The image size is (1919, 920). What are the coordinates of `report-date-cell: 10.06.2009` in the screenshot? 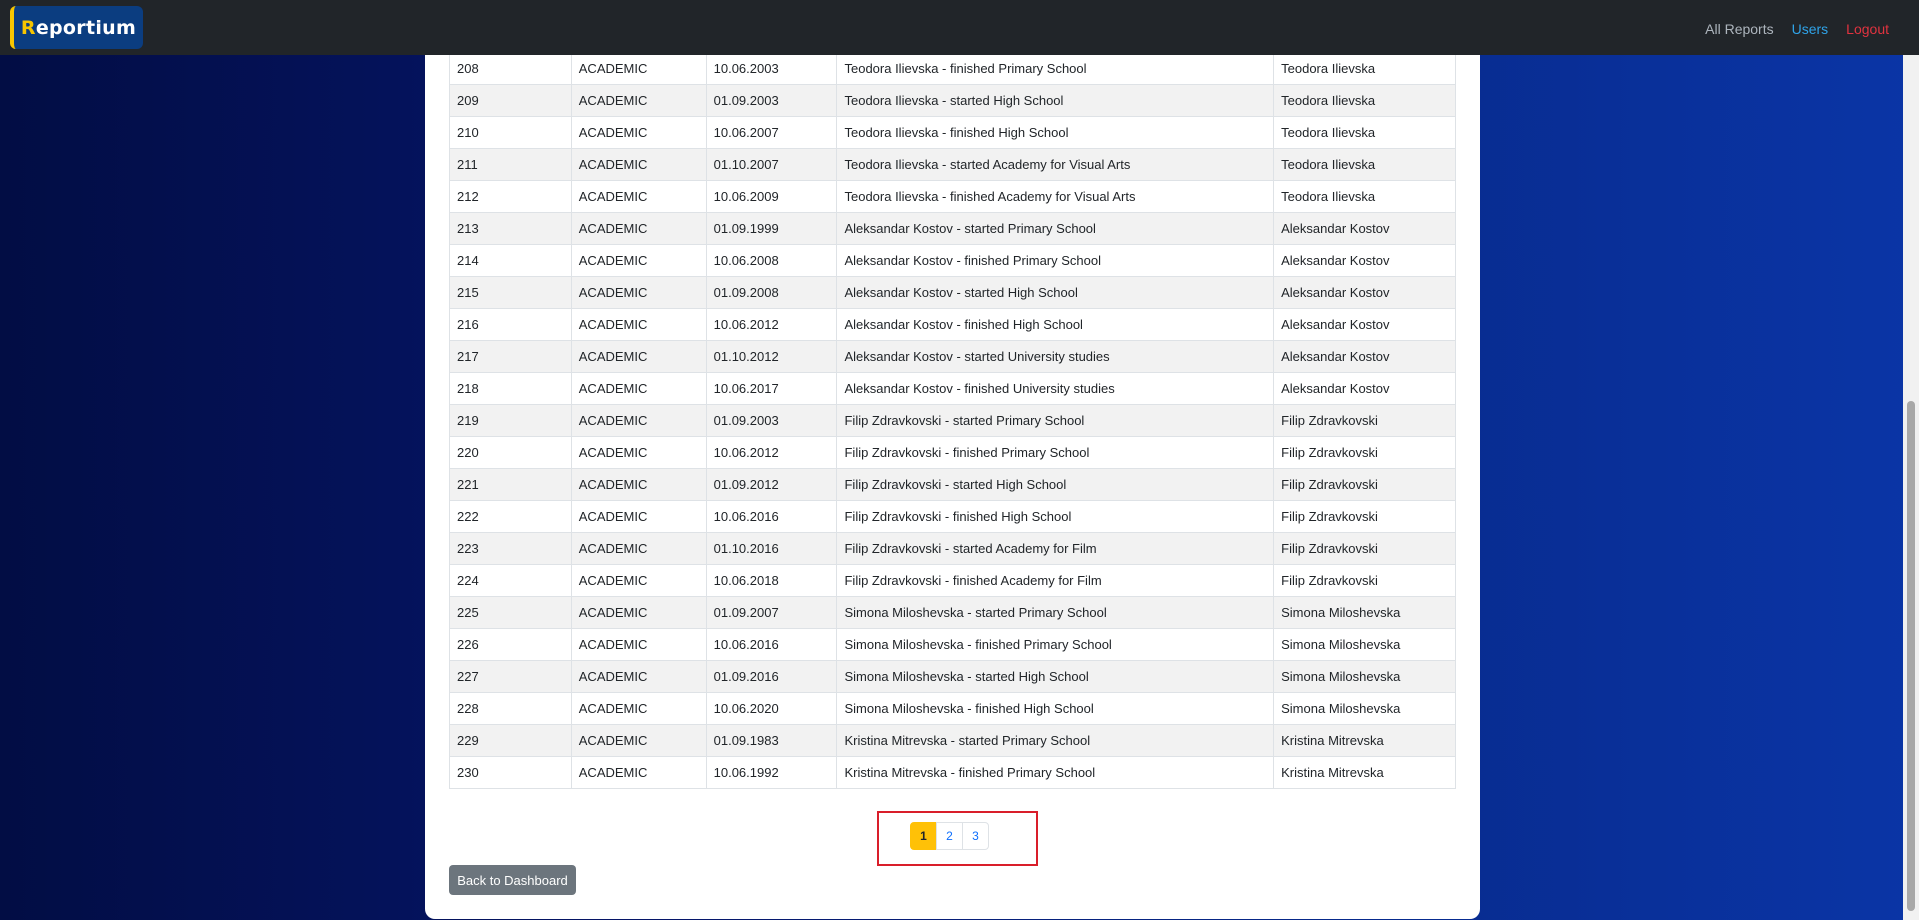 It's located at (771, 196).